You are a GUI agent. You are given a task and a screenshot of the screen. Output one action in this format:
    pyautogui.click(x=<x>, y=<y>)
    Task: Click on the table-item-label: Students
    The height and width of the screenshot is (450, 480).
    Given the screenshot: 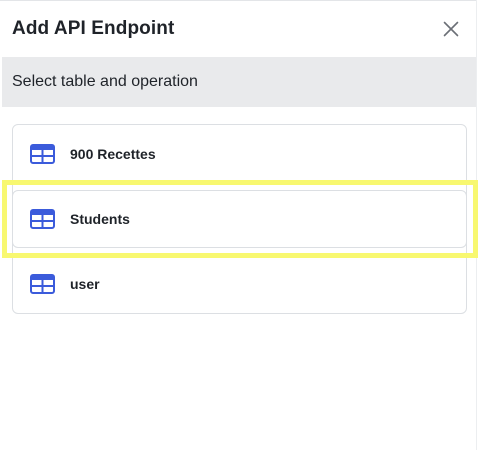 What is the action you would take?
    pyautogui.click(x=100, y=219)
    